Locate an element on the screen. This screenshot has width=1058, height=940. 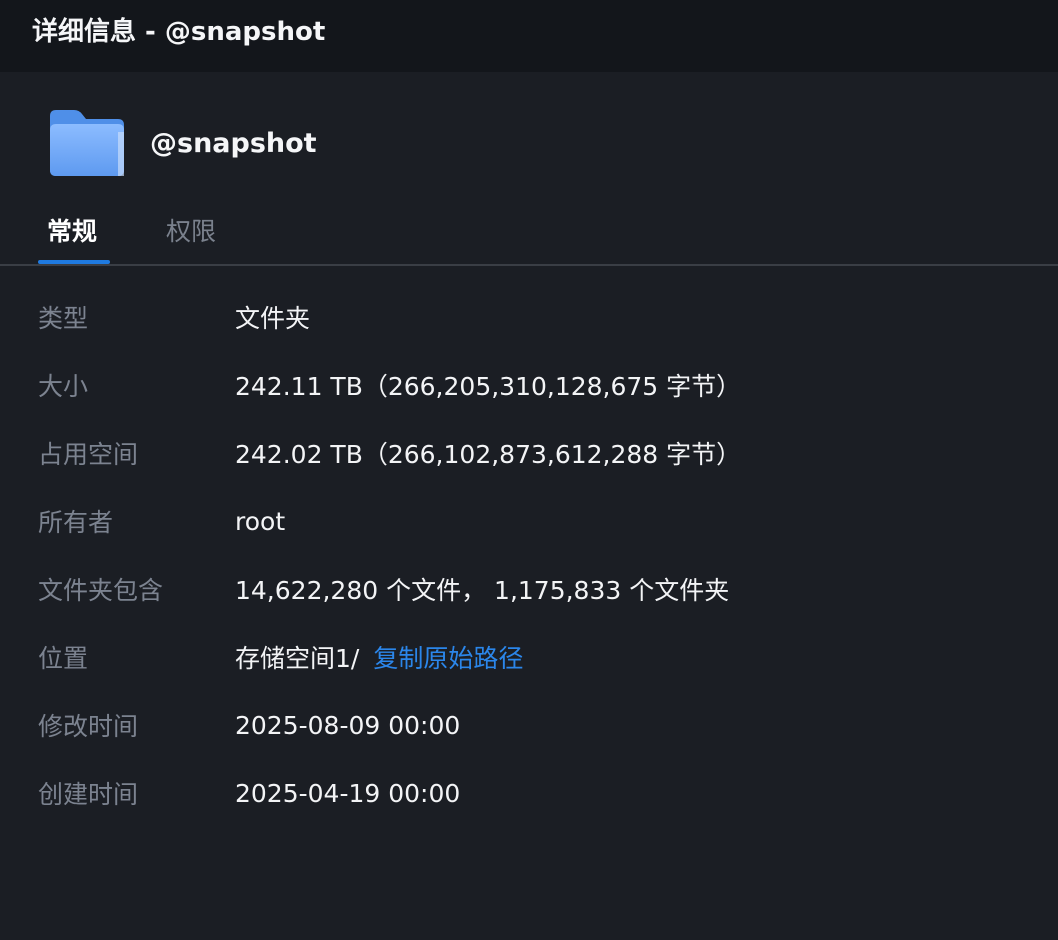
detail-value-location: 存储空间1/复制原始路径 is located at coordinates (379, 657).